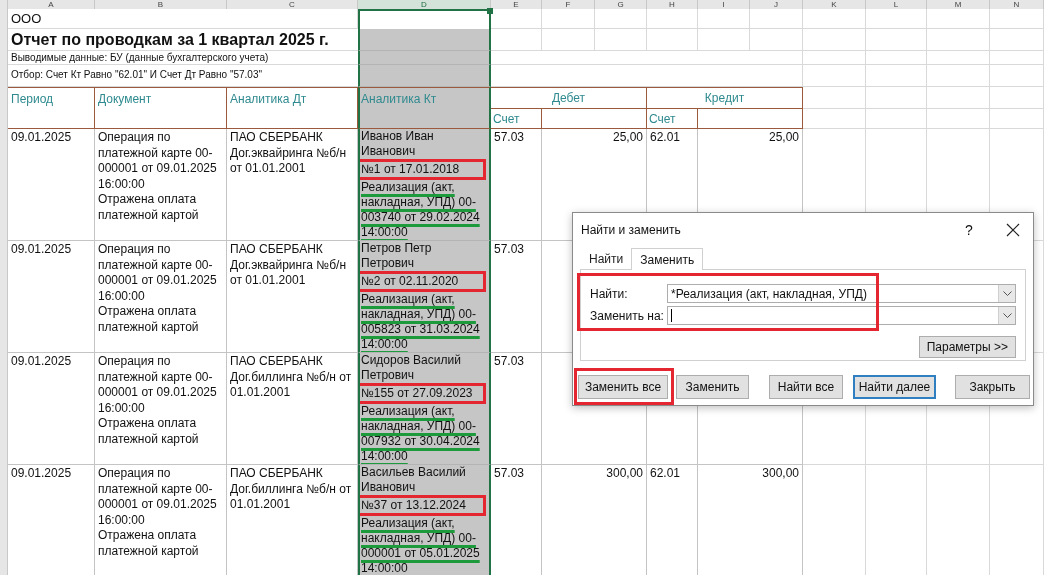 This screenshot has height=575, width=1044. Describe the element at coordinates (183, 40) in the screenshot. I see `report-title: Отчет по проводкам за 1 квартал 2025 г.` at that location.